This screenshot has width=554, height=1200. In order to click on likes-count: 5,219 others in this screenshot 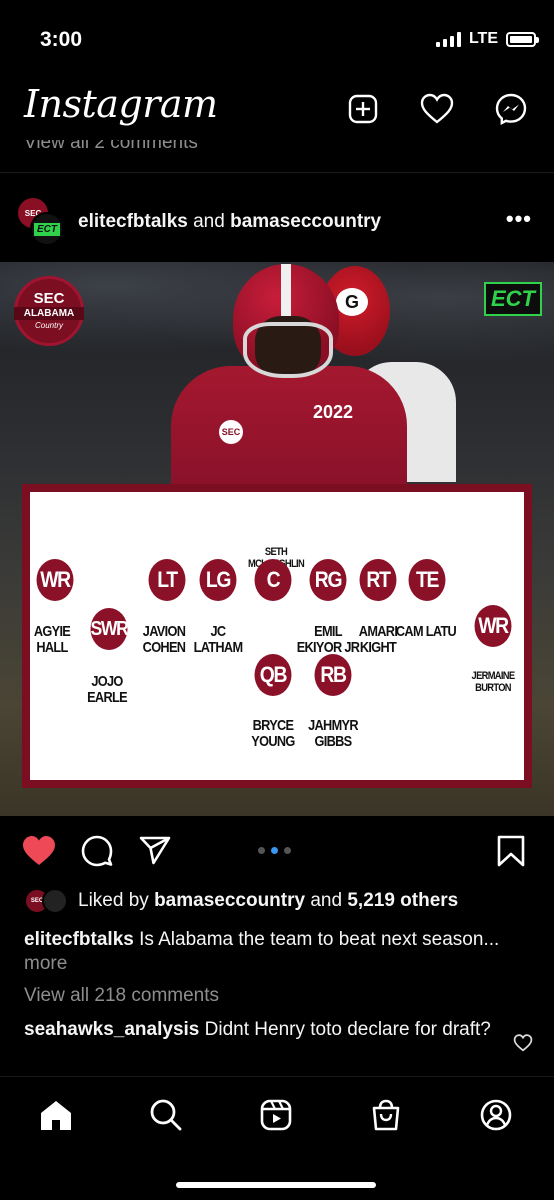, I will do `click(402, 900)`.